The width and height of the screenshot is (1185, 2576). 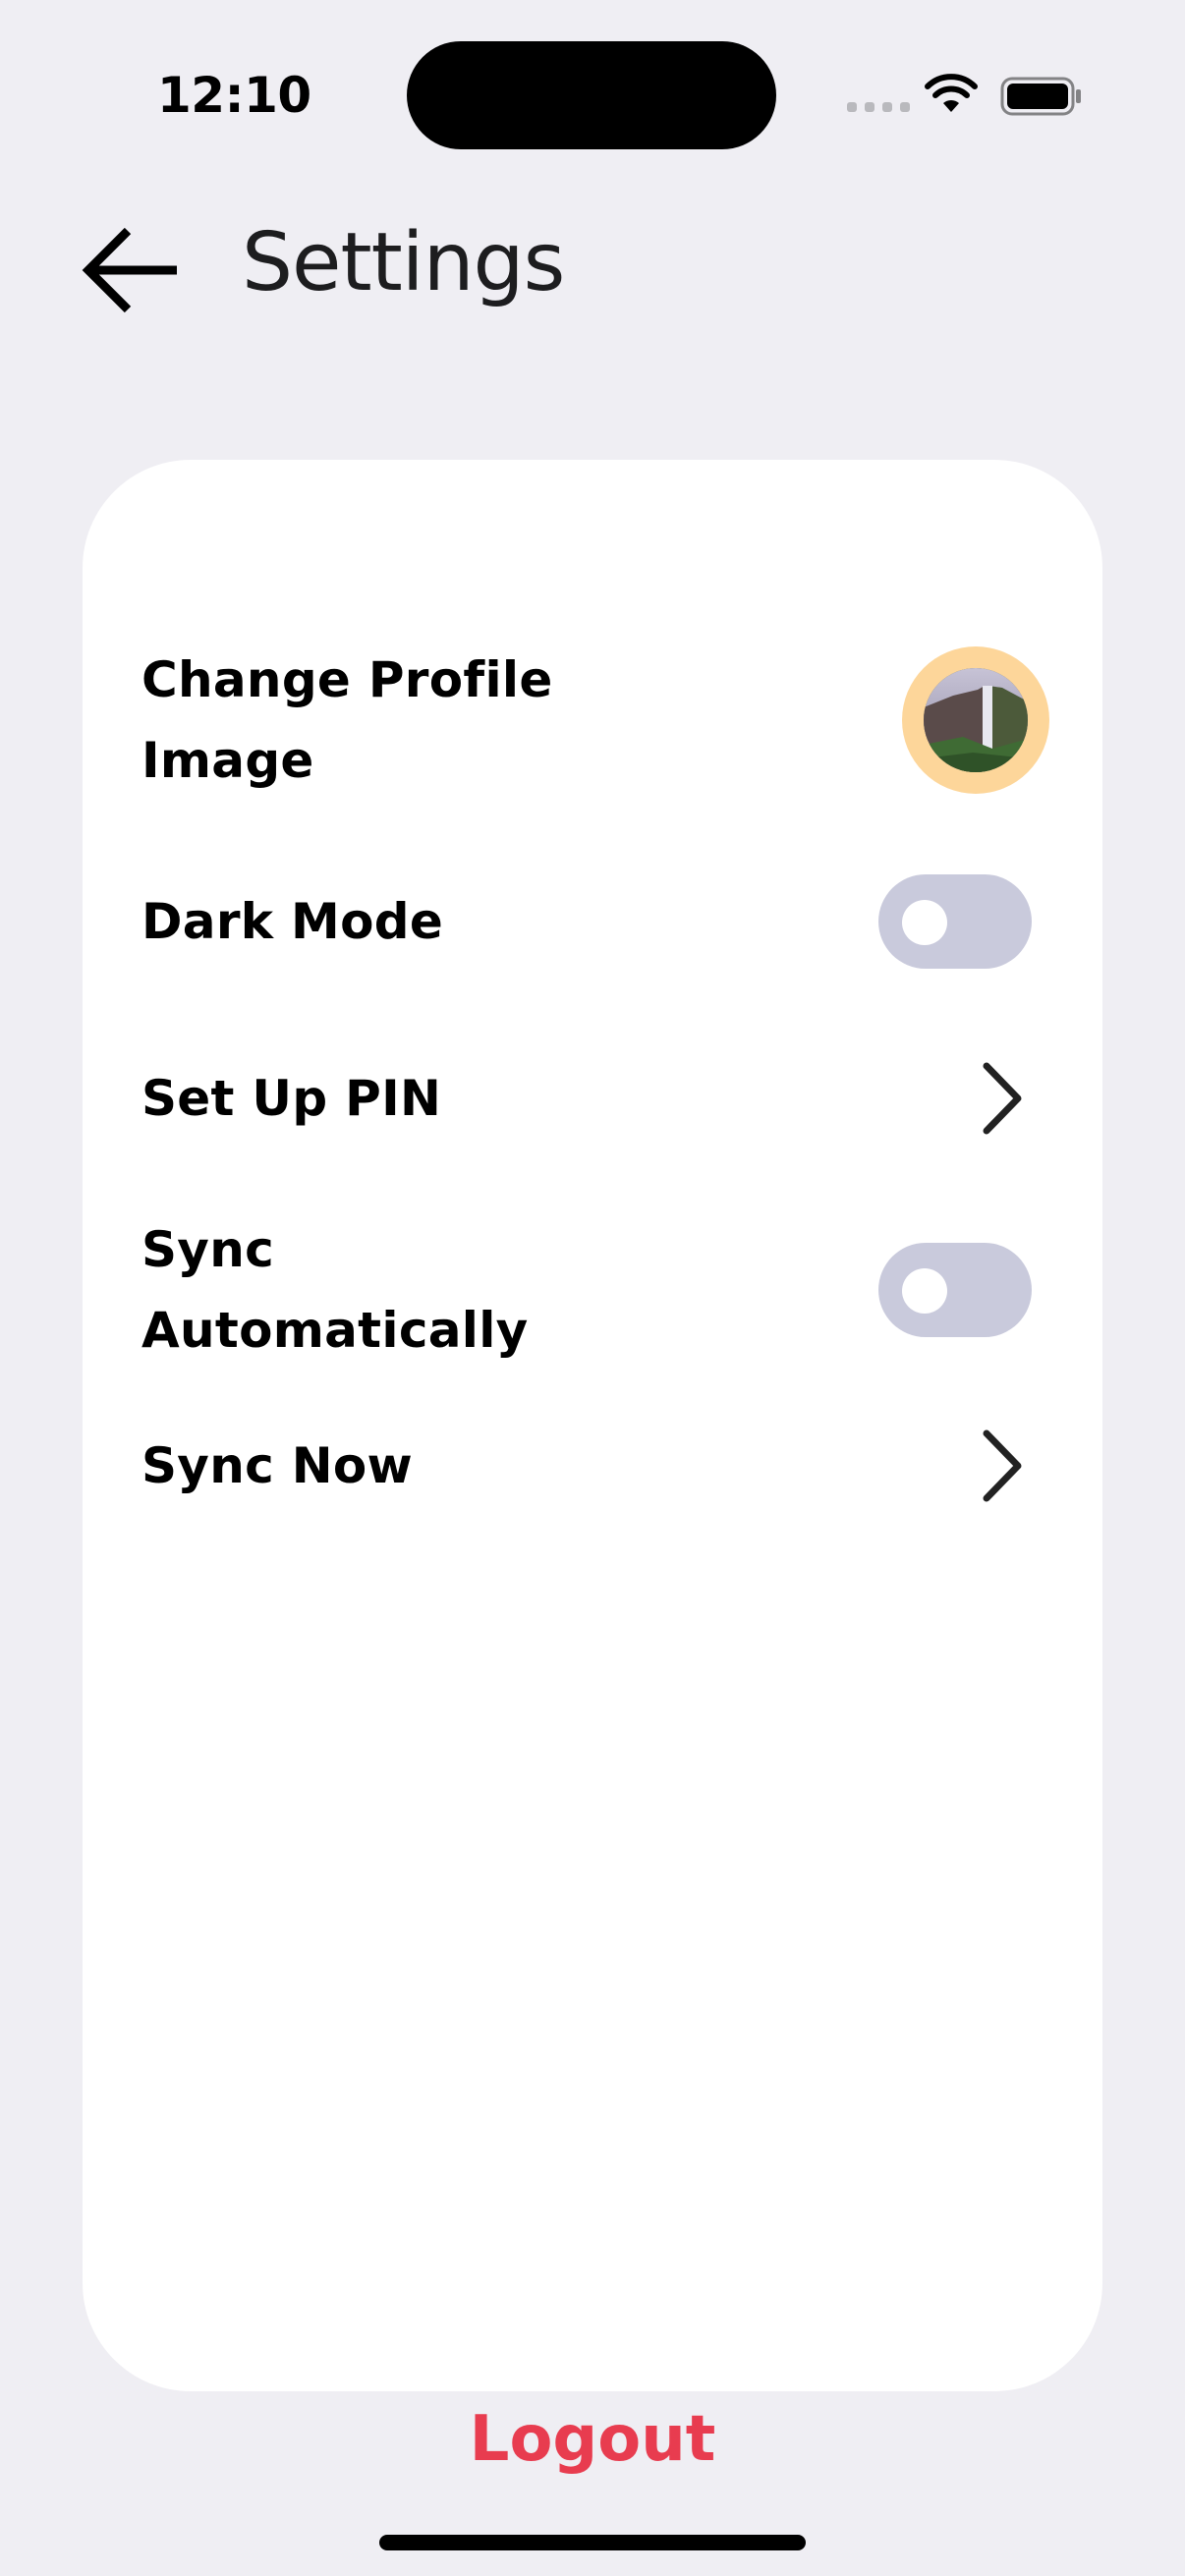 What do you see at coordinates (335, 1290) in the screenshot?
I see `sync-automatically-label: Sync Automatically` at bounding box center [335, 1290].